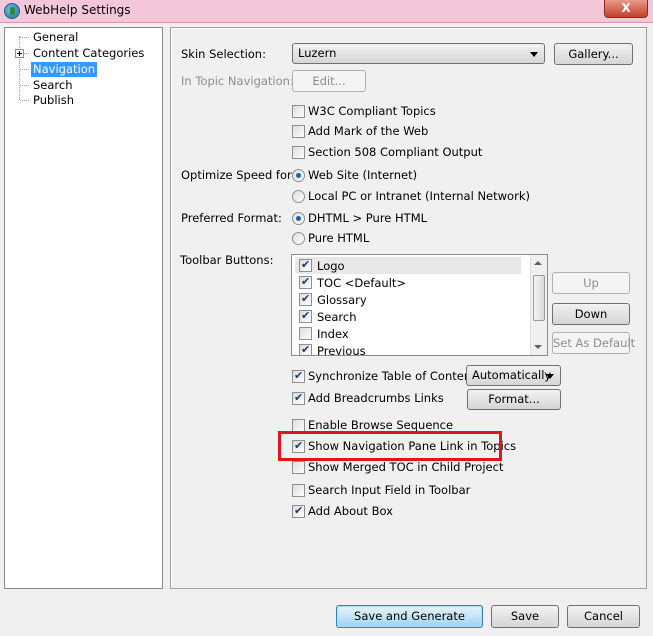  I want to click on close-window-button: X, so click(626, 9).